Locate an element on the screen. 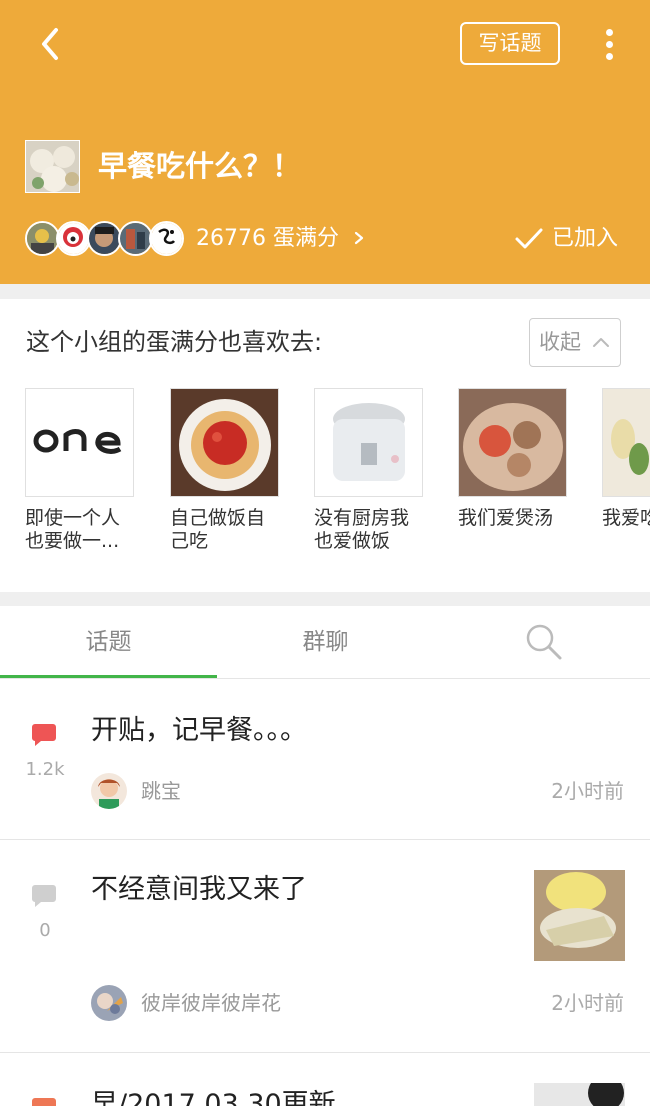 This screenshot has height=1106, width=650. joined-status: 已加入 is located at coordinates (566, 239).